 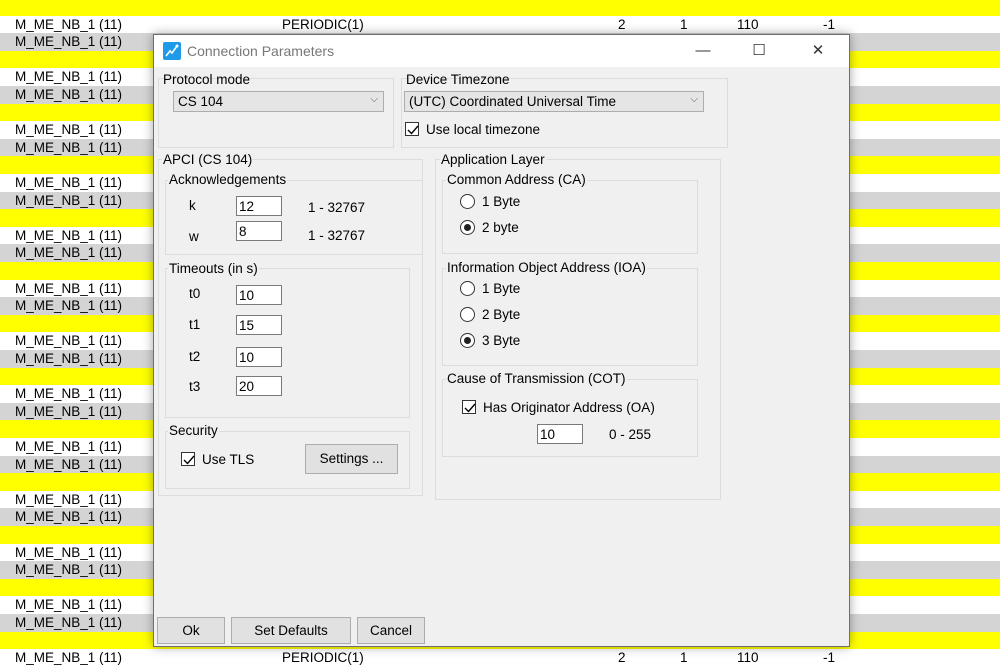 I want to click on use-local-timezone-checkbox, so click(x=412, y=129).